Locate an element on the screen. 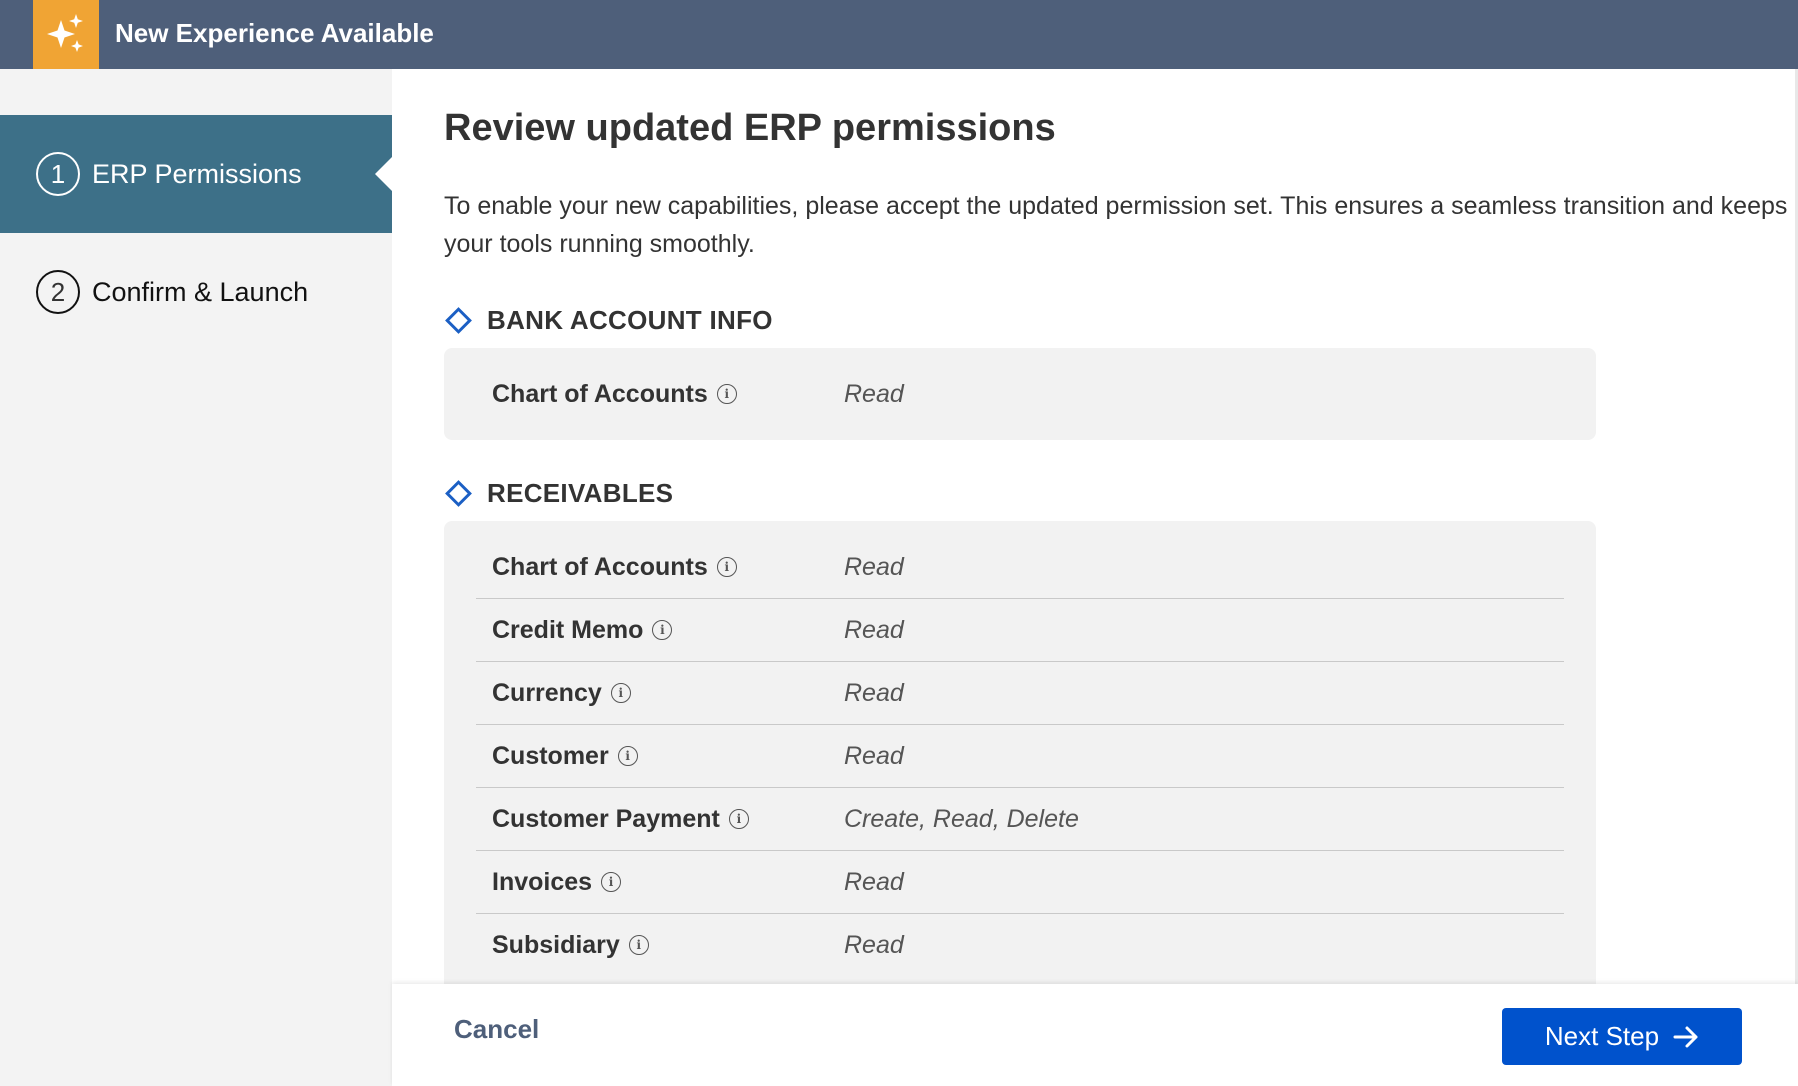 The height and width of the screenshot is (1086, 1798). next-step-button: Next Step is located at coordinates (1622, 1036).